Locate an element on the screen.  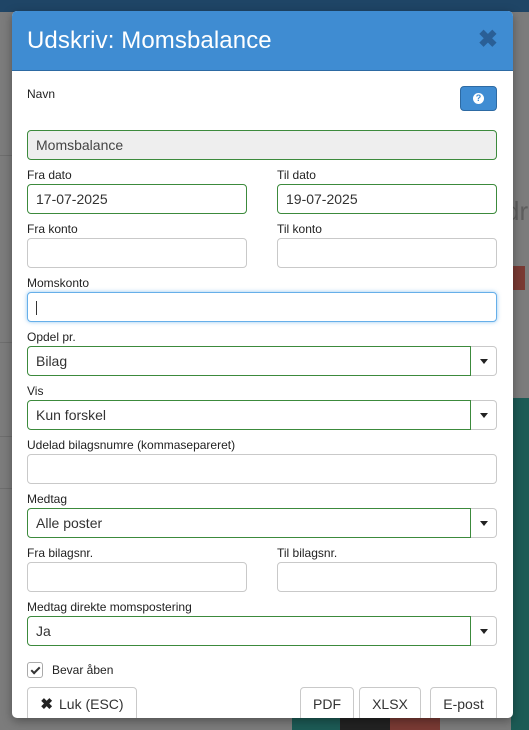
udelad-label: Udelad bilagsnumre (kommasepareret) is located at coordinates (131, 445).